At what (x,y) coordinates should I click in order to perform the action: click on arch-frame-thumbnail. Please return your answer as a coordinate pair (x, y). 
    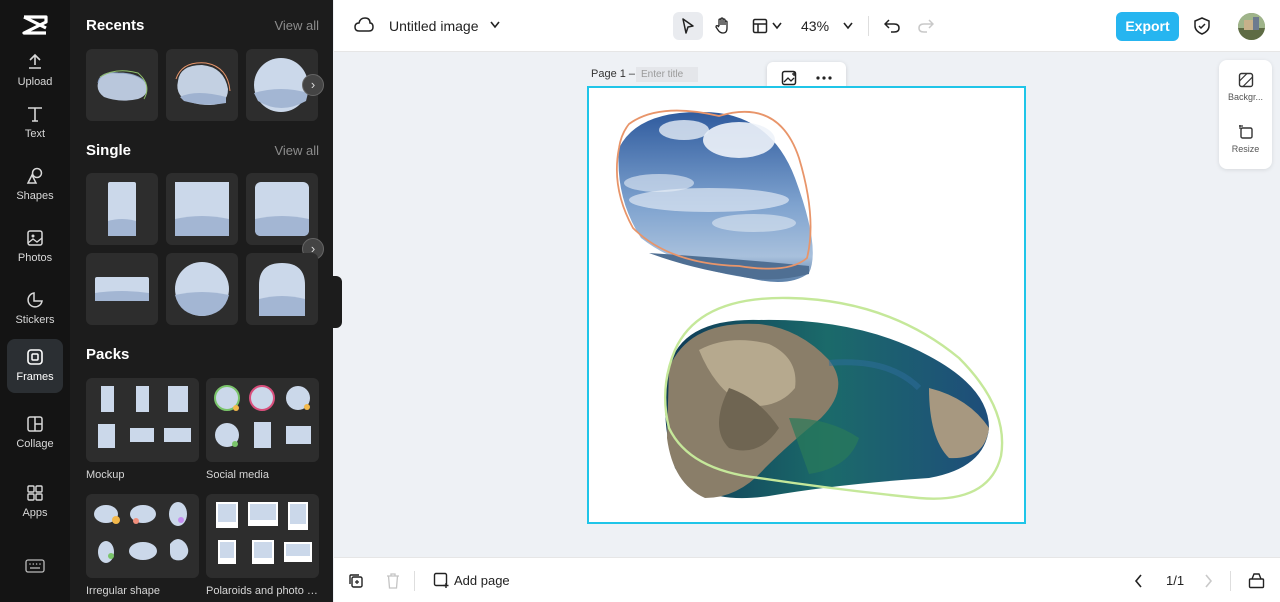
    Looking at the image, I should click on (282, 289).